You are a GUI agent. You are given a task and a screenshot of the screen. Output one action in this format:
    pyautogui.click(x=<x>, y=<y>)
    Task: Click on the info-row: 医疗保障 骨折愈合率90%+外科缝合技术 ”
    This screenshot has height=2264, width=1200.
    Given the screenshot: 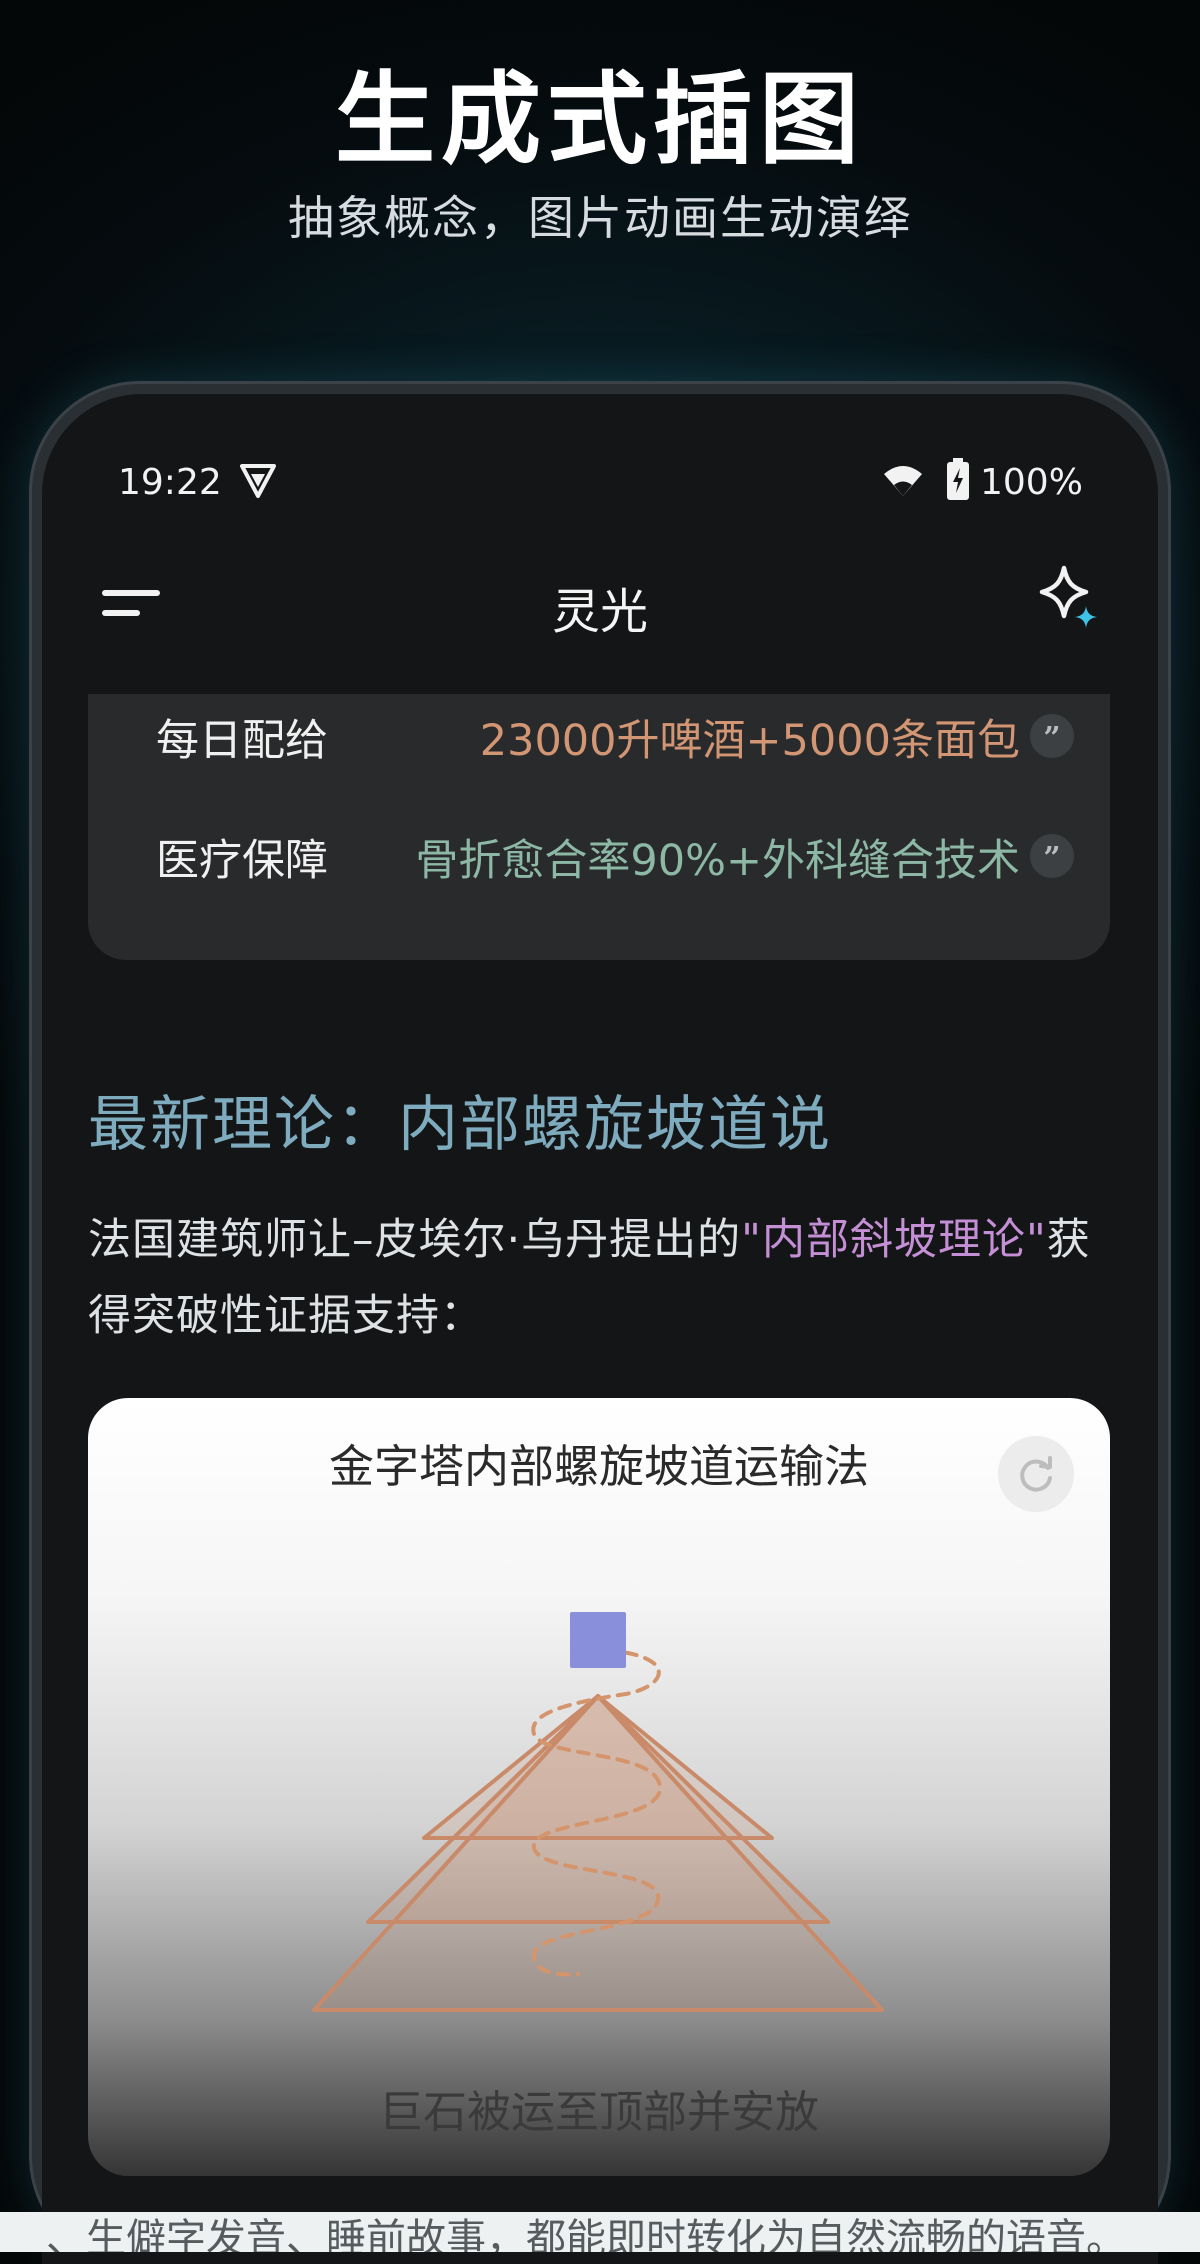 What is the action you would take?
    pyautogui.click(x=599, y=856)
    